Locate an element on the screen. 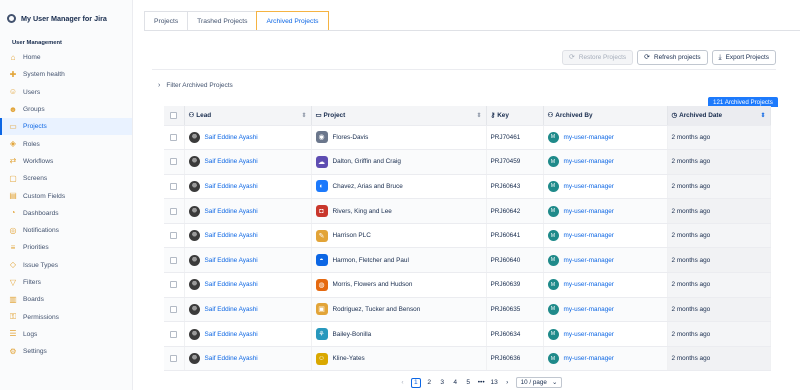 This screenshot has width=800, height=390. sidebar-item-projects: ▭ Projects is located at coordinates (66, 127).